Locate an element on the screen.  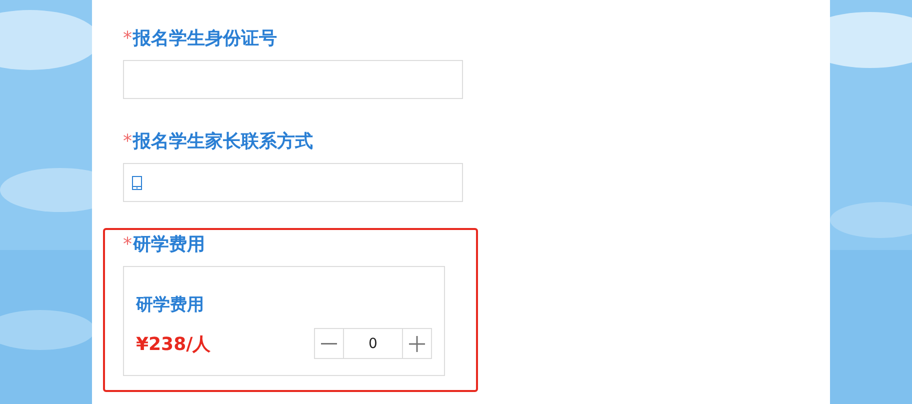
field-label: 报名学生家长联系方式 is located at coordinates (223, 141).